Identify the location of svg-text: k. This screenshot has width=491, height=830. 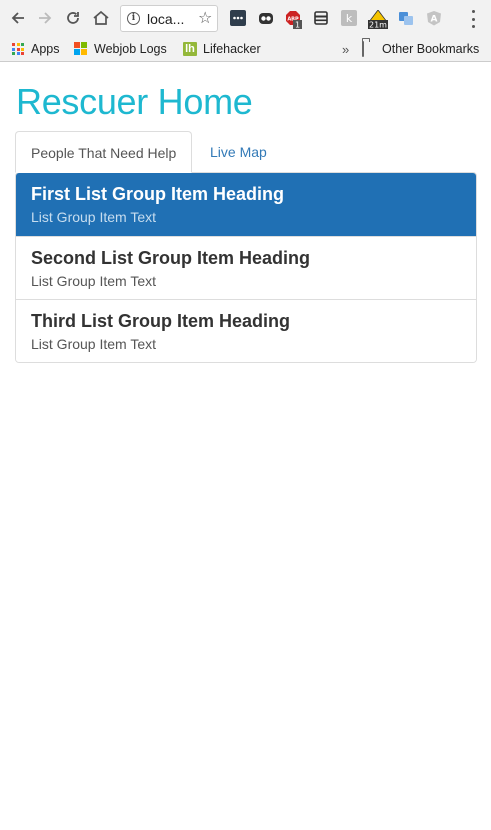
(349, 18).